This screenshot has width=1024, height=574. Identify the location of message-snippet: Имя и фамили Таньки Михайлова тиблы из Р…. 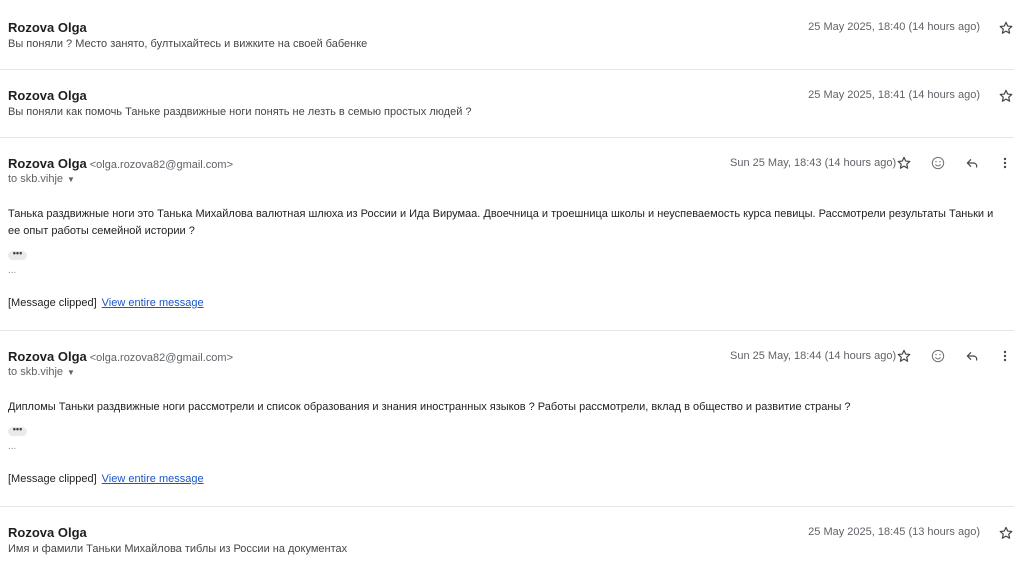
(178, 549).